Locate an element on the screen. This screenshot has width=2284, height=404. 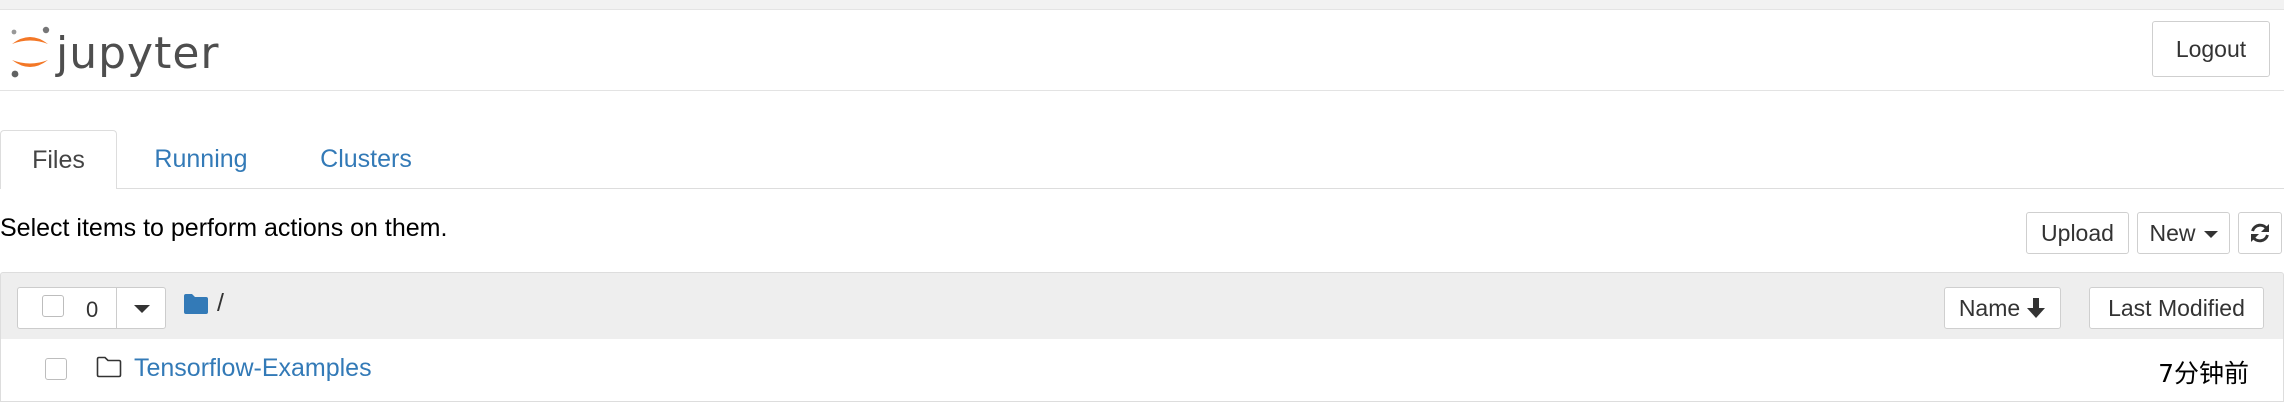
select-all-group: 0 is located at coordinates (91, 308).